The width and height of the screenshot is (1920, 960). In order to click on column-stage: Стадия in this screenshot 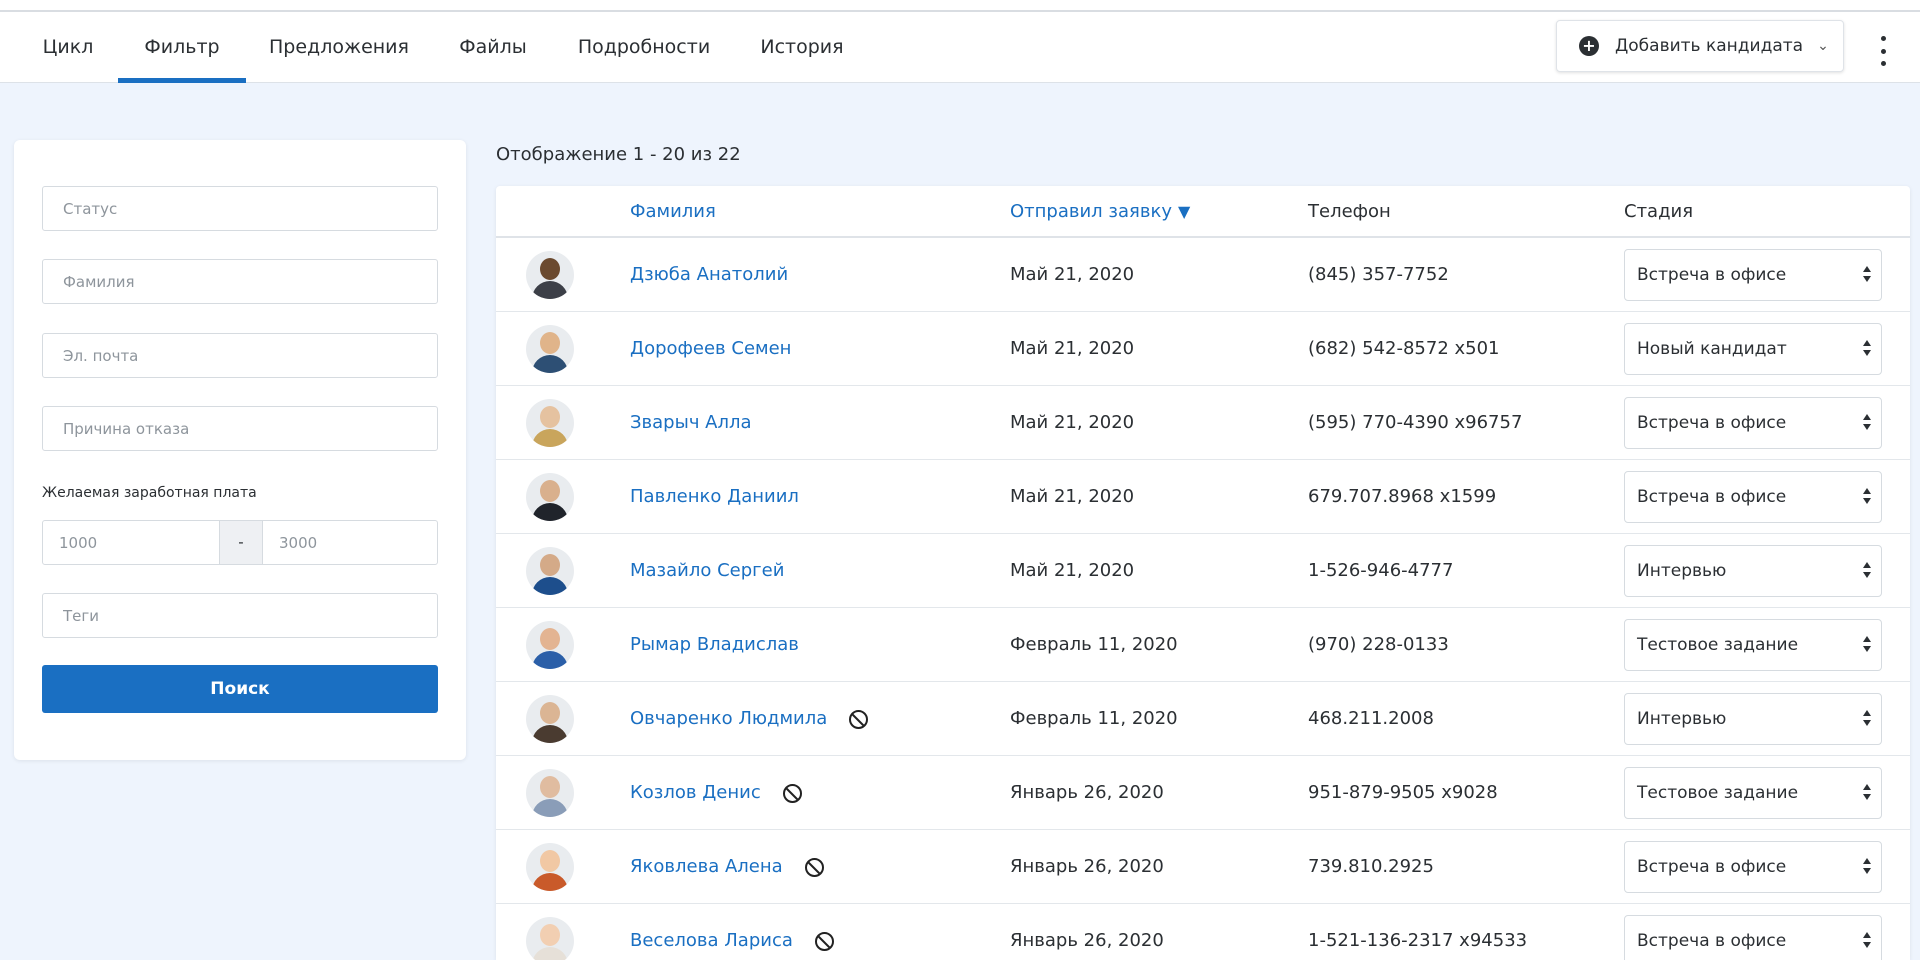, I will do `click(1659, 211)`.